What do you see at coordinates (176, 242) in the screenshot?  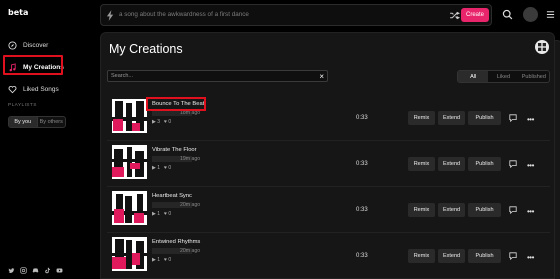 I see `song-title: Entwined Rhythms` at bounding box center [176, 242].